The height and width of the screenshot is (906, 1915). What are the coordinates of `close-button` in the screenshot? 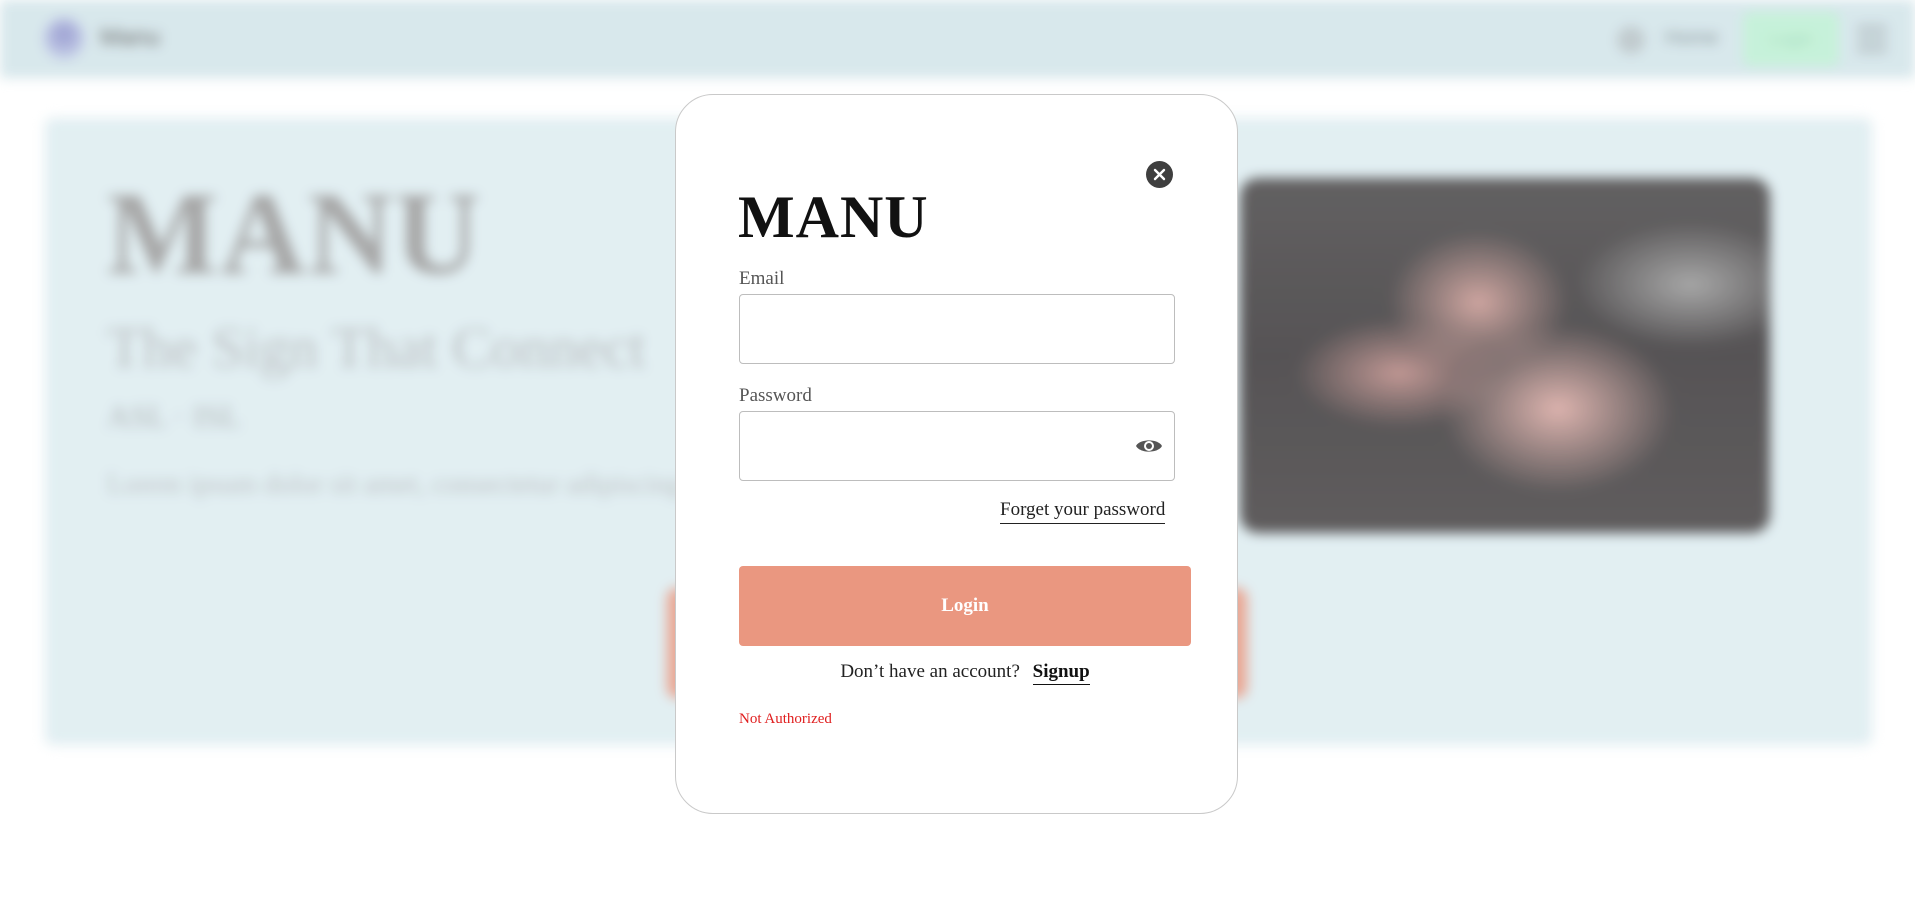 It's located at (1159, 174).